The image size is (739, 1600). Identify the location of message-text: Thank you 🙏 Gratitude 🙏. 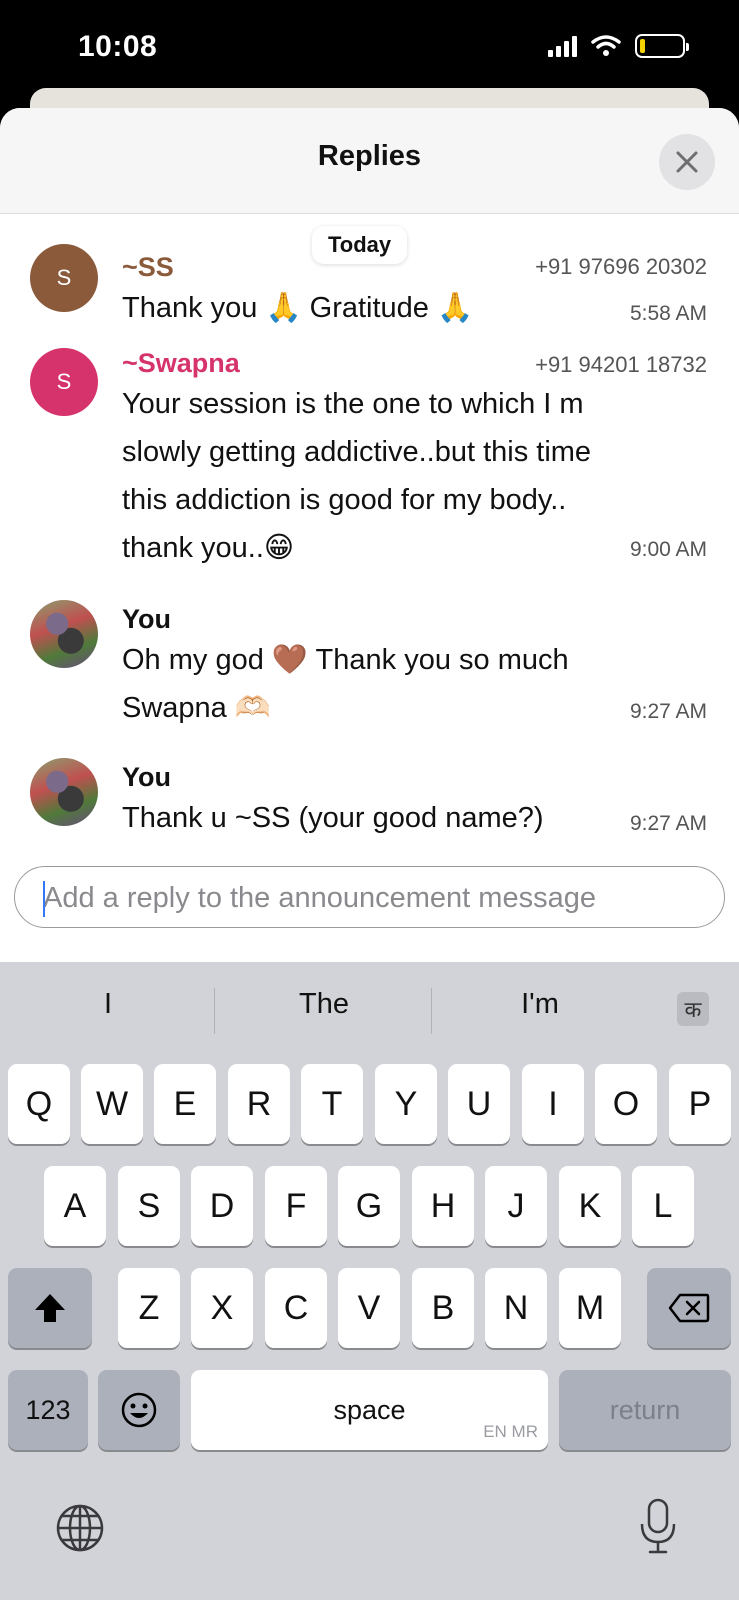
(382, 308).